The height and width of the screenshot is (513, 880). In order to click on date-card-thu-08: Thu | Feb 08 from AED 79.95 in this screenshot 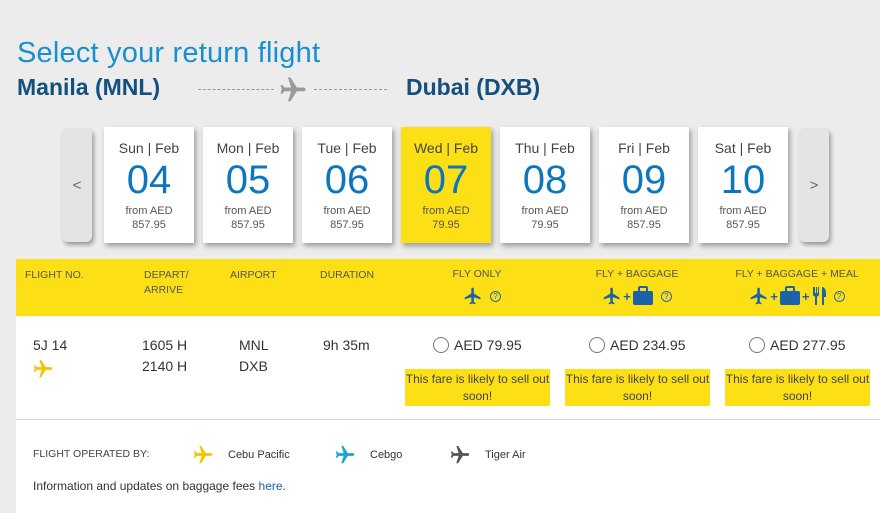, I will do `click(545, 185)`.